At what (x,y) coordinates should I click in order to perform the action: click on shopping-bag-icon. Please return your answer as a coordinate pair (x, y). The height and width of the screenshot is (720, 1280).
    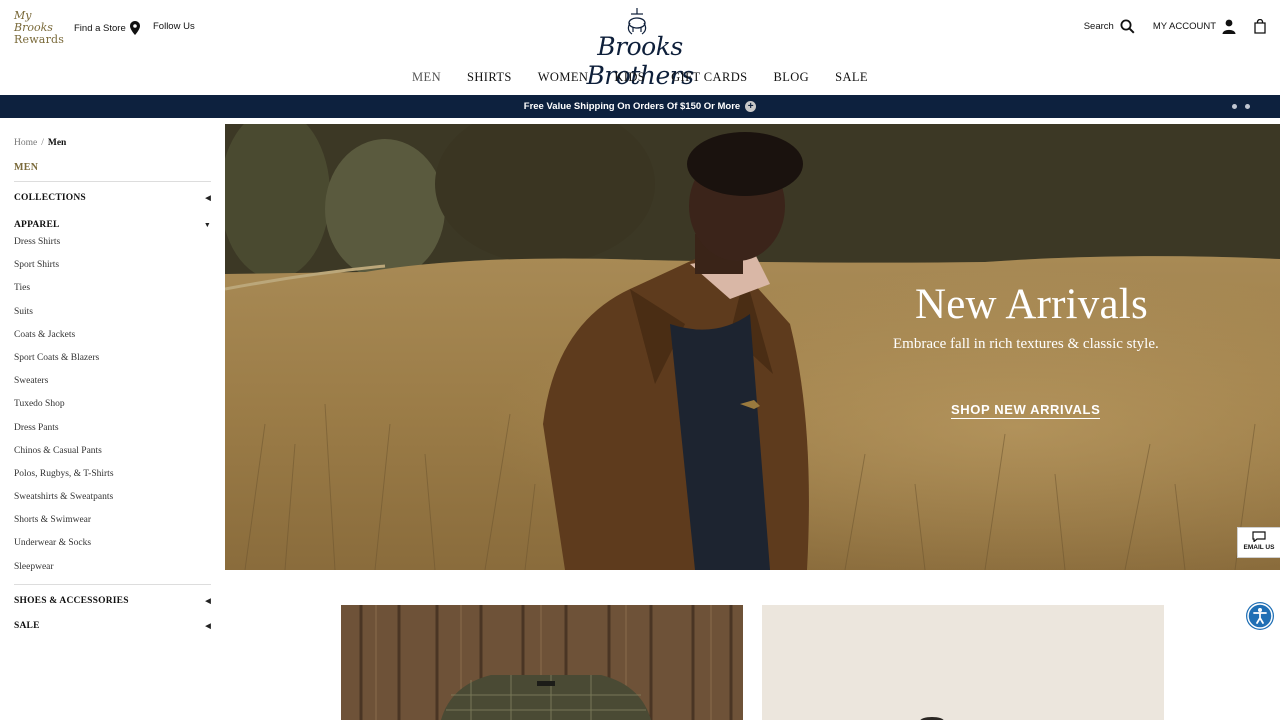
    Looking at the image, I should click on (1260, 26).